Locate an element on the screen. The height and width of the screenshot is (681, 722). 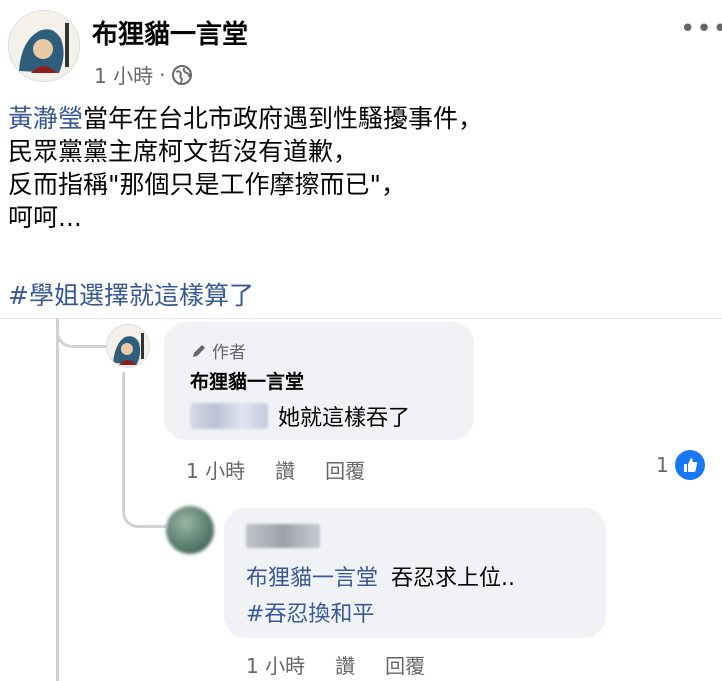
reply-thread-connector is located at coordinates (144, 514).